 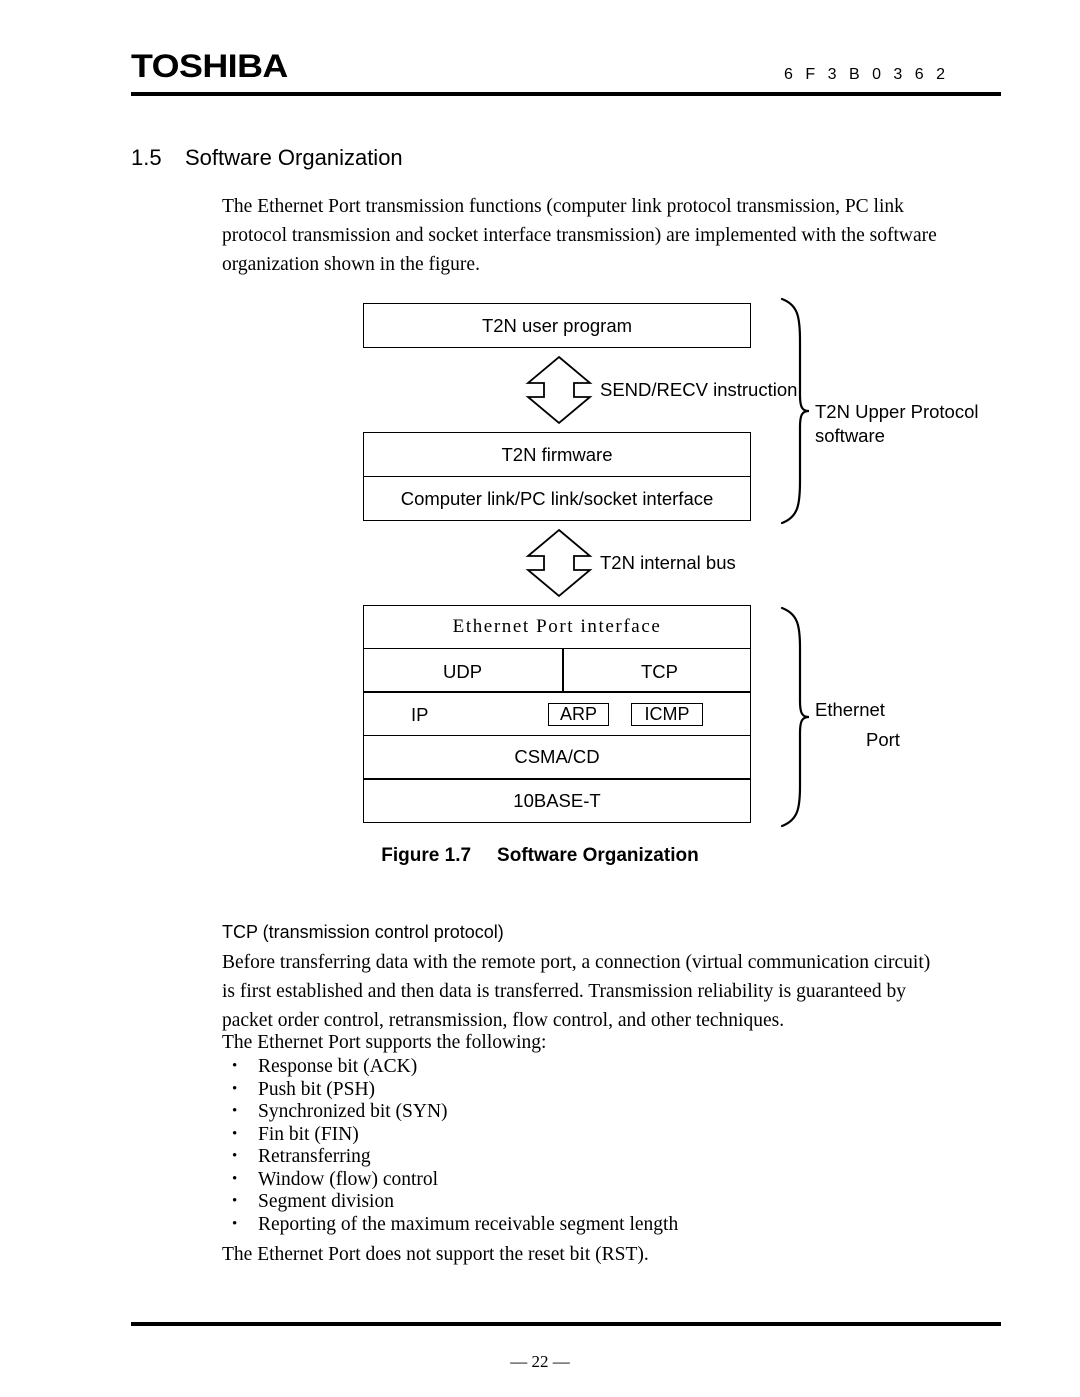 I want to click on tcp-heading: TCP (transmission control protocol), so click(x=363, y=932).